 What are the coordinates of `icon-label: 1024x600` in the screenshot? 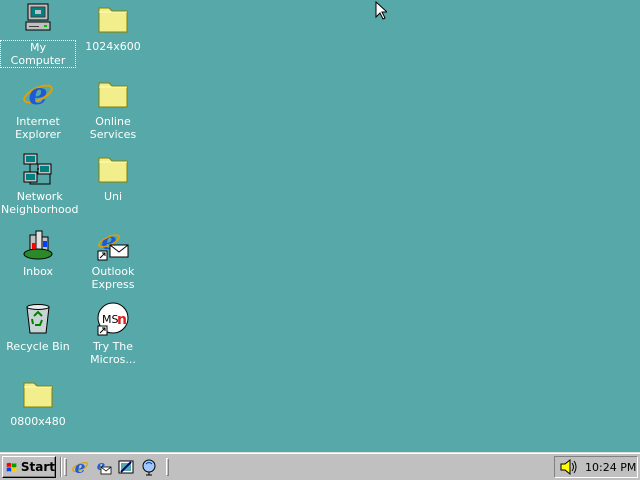 It's located at (113, 46).